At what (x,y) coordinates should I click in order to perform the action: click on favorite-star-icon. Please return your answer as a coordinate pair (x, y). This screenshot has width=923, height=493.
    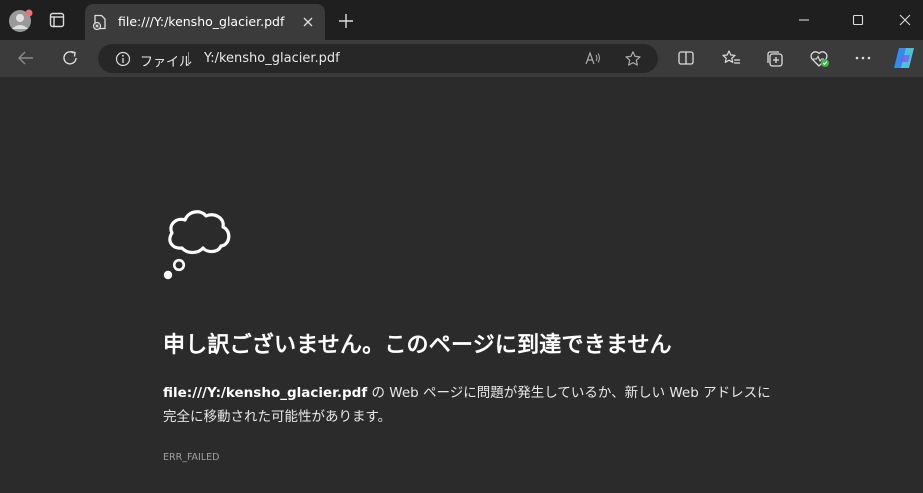
    Looking at the image, I should click on (633, 59).